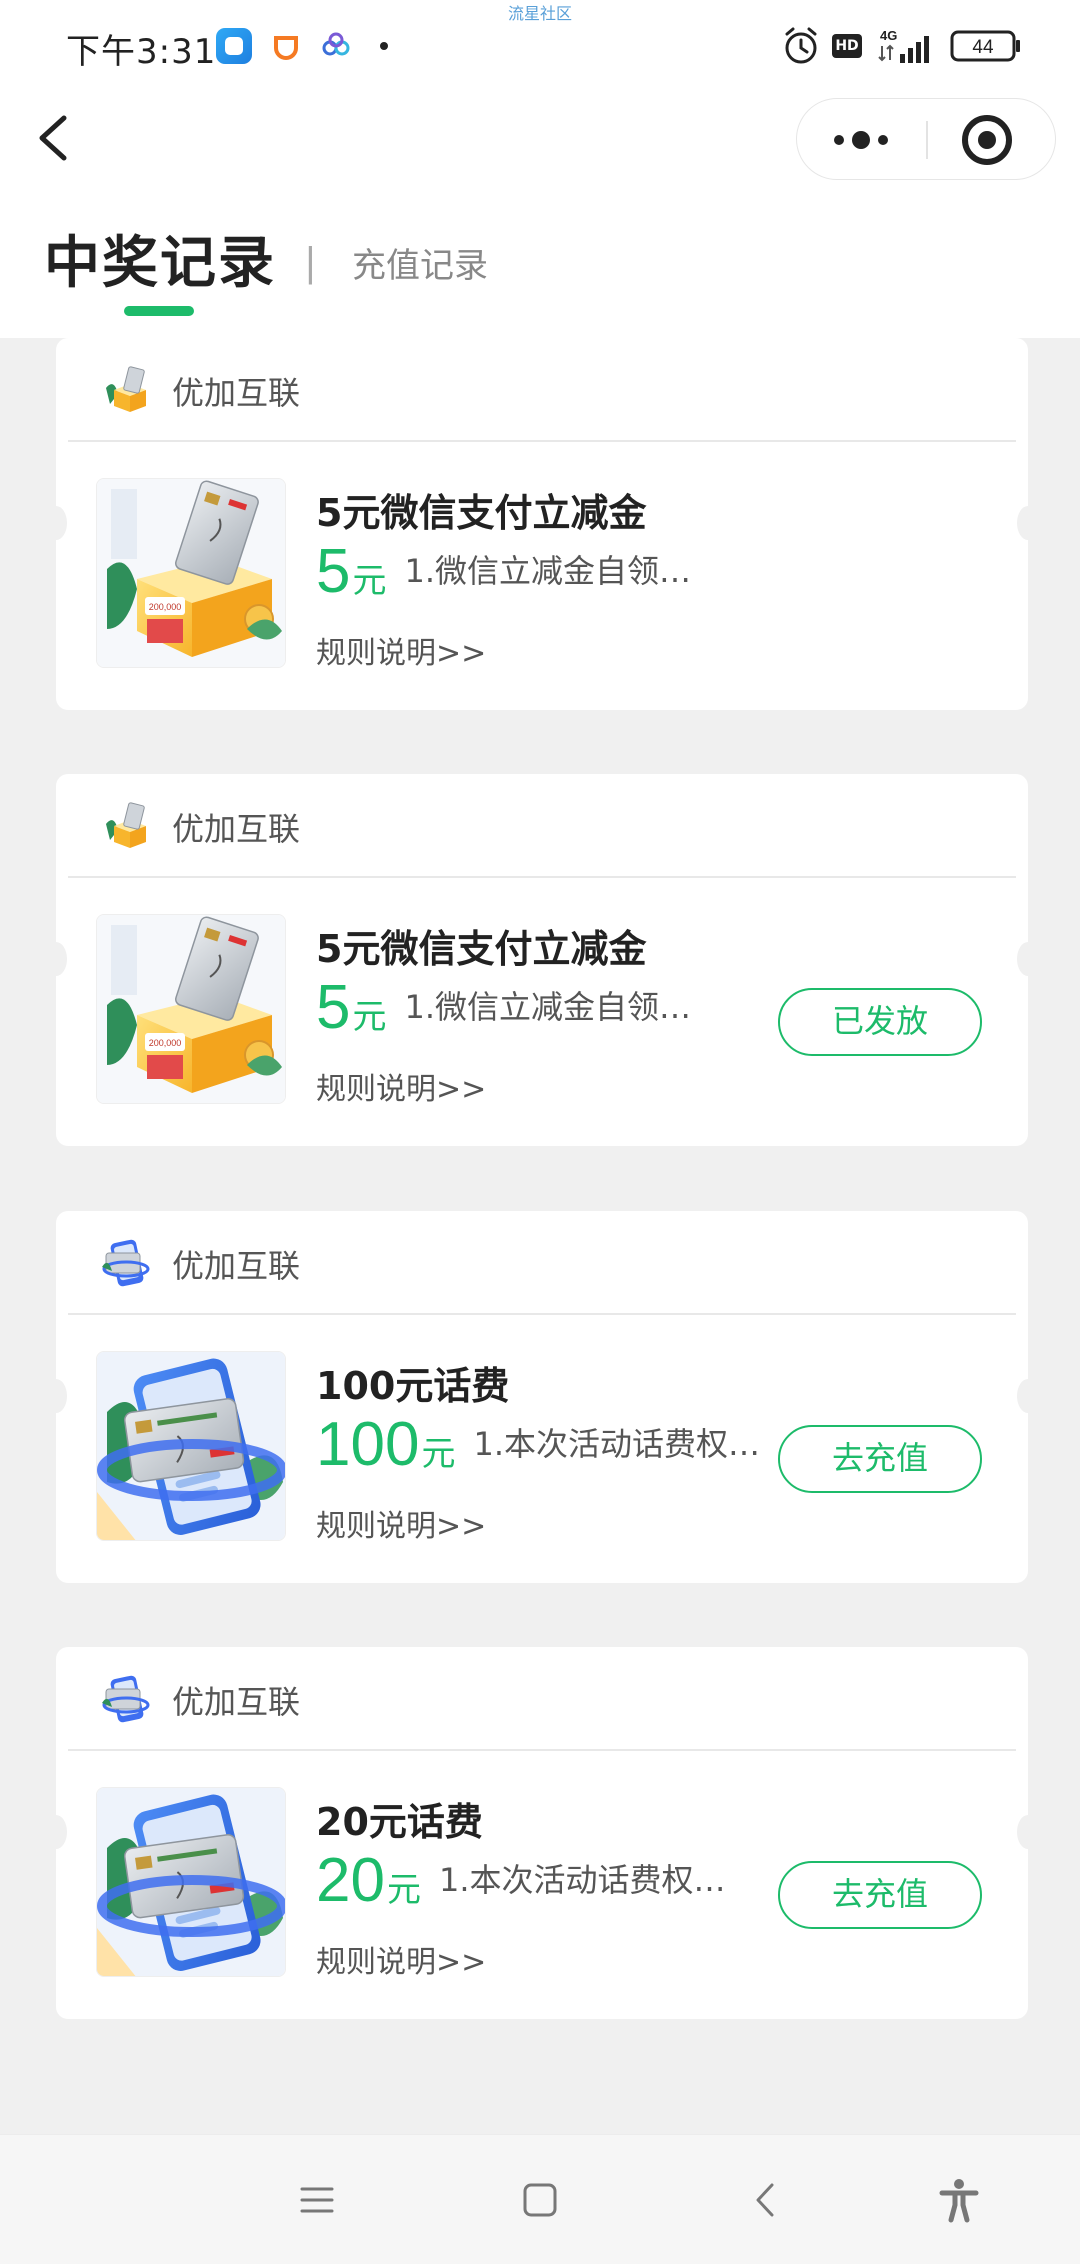  I want to click on nav-bar, so click(540, 138).